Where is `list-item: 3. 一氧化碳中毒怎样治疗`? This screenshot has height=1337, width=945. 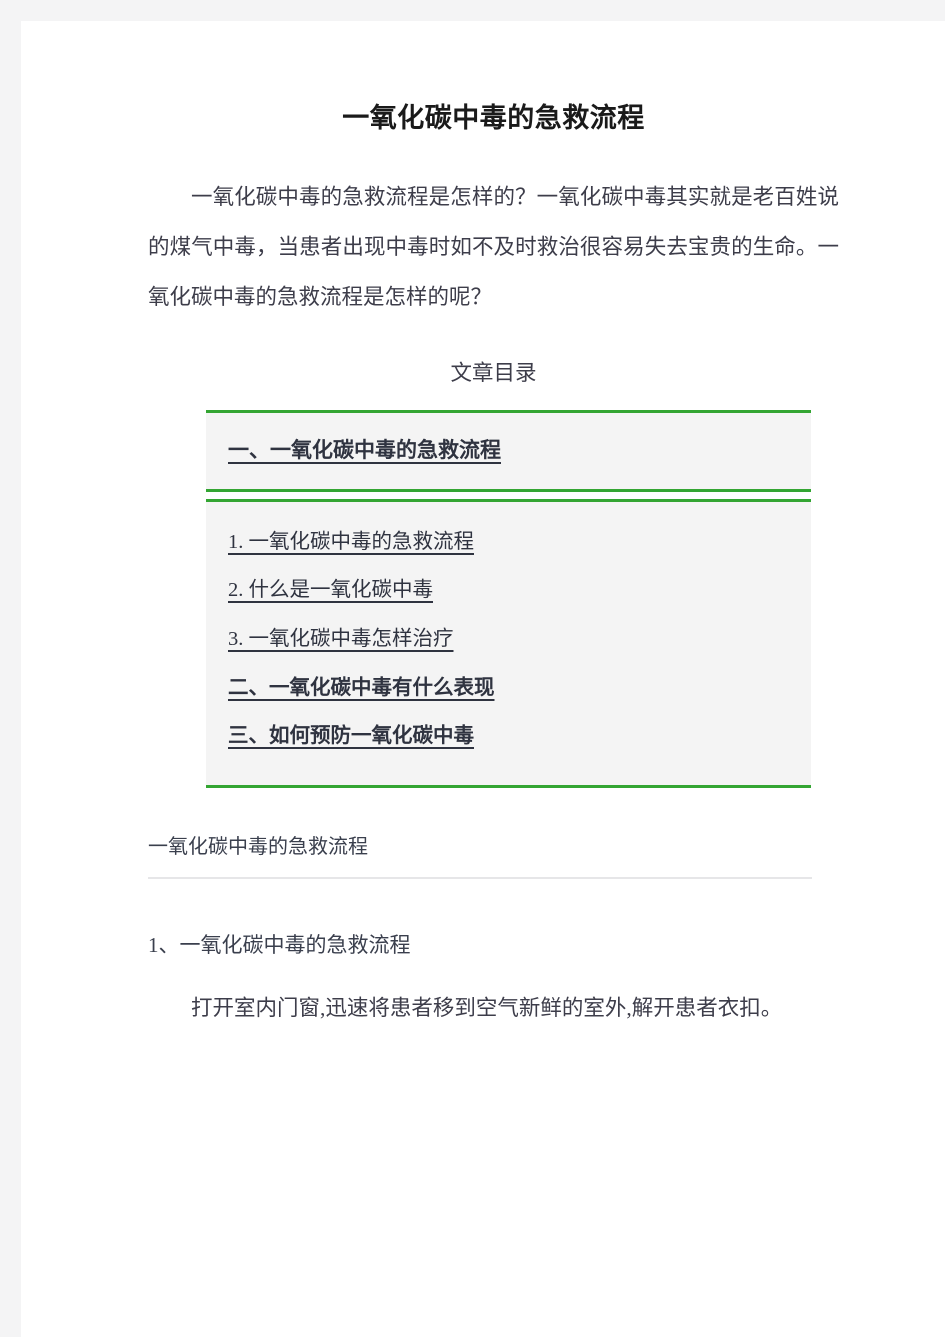 list-item: 3. 一氧化碳中毒怎样治疗 is located at coordinates (508, 639).